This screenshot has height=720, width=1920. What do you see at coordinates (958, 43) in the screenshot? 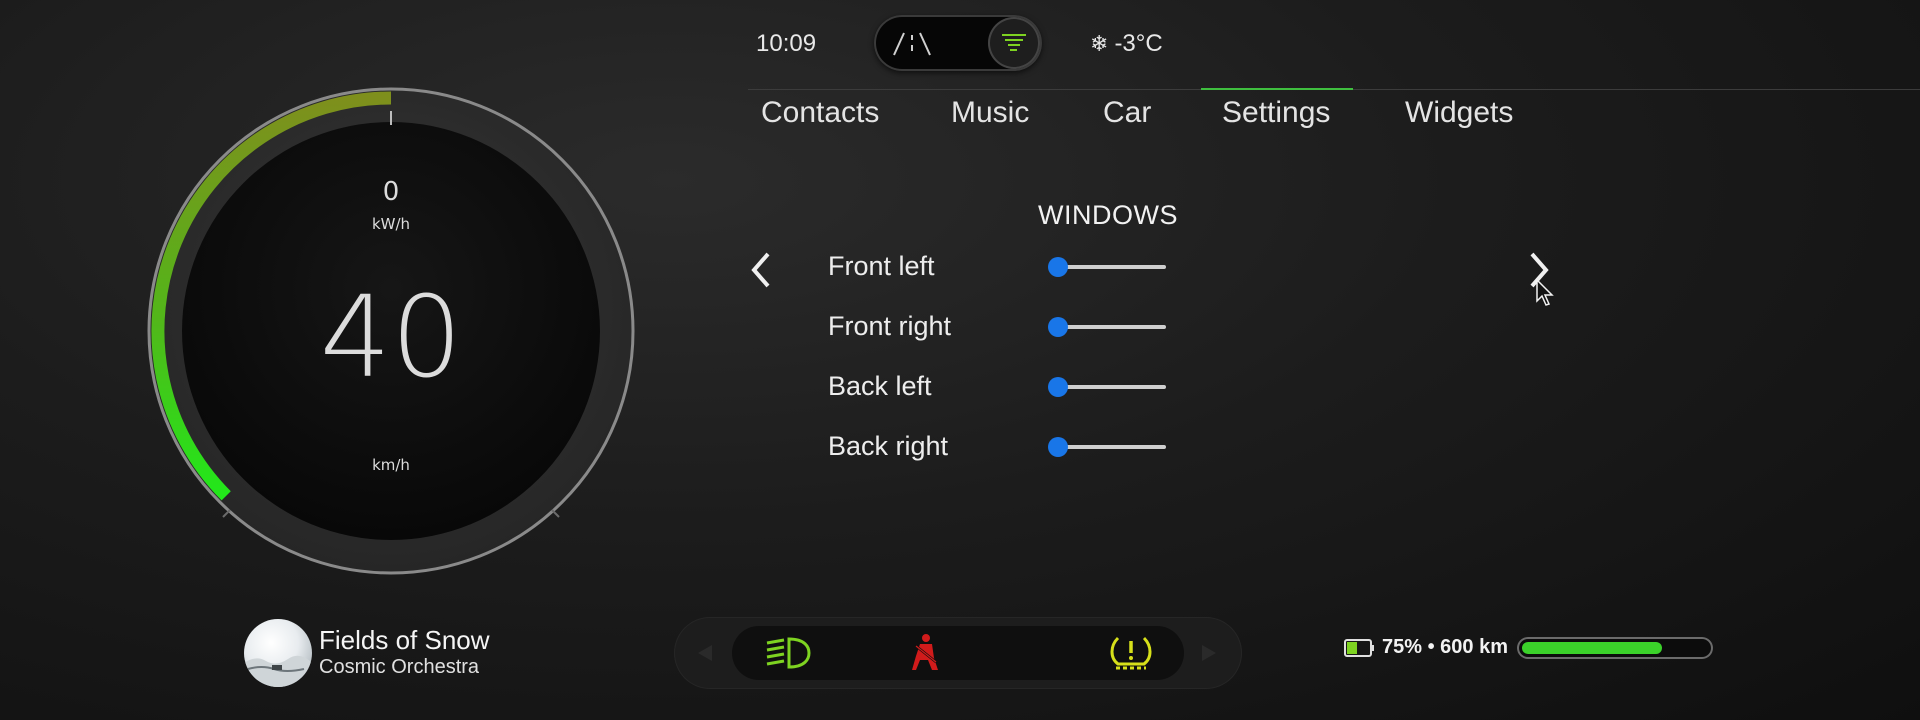
I see `drive-mode-toggle` at bounding box center [958, 43].